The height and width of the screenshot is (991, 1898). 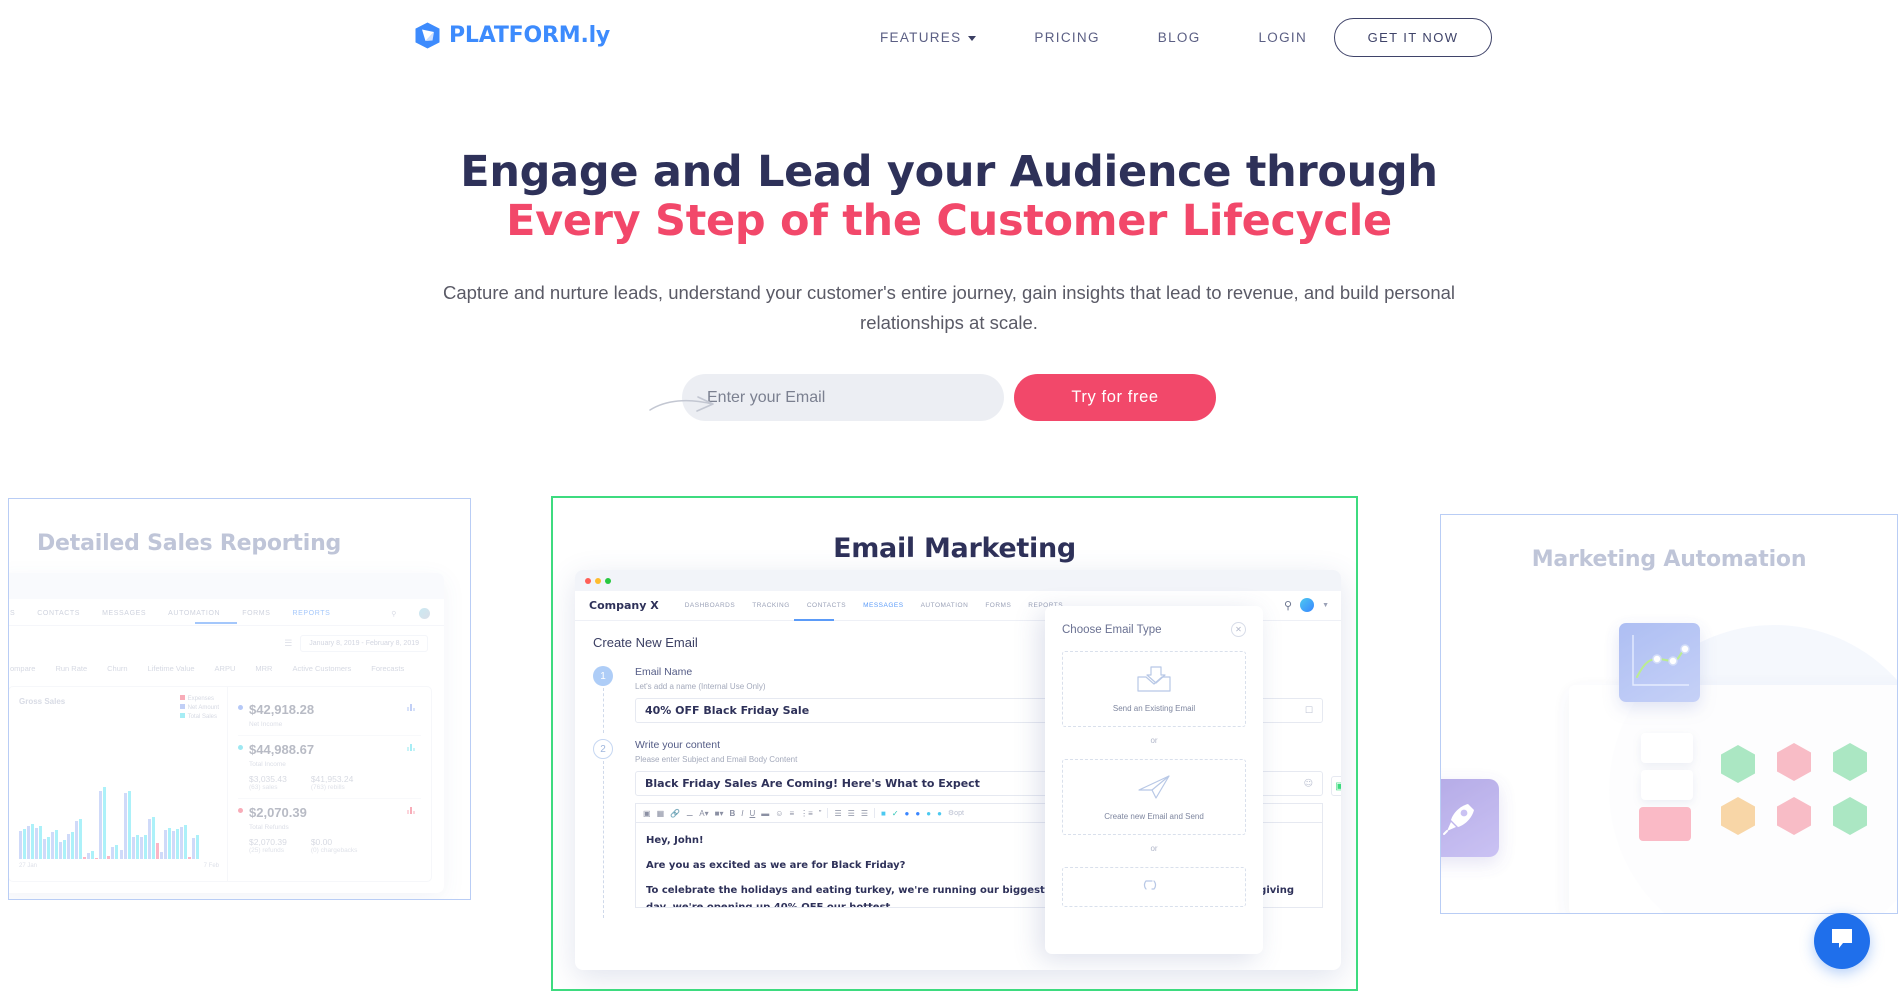 I want to click on stat-net-income: $42,918.28 Net Income, so click(x=329, y=716).